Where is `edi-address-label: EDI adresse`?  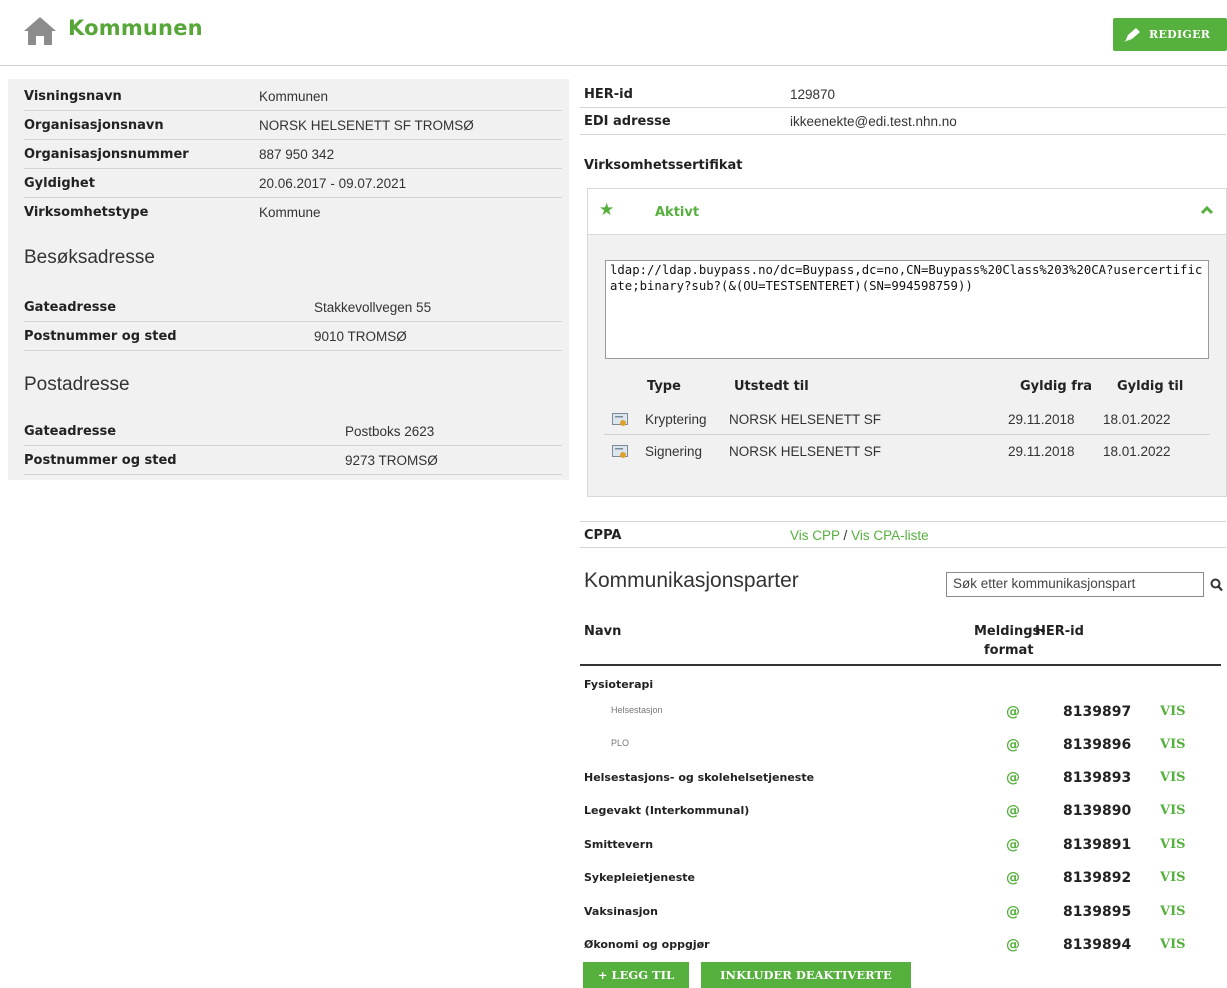 edi-address-label: EDI adresse is located at coordinates (627, 121).